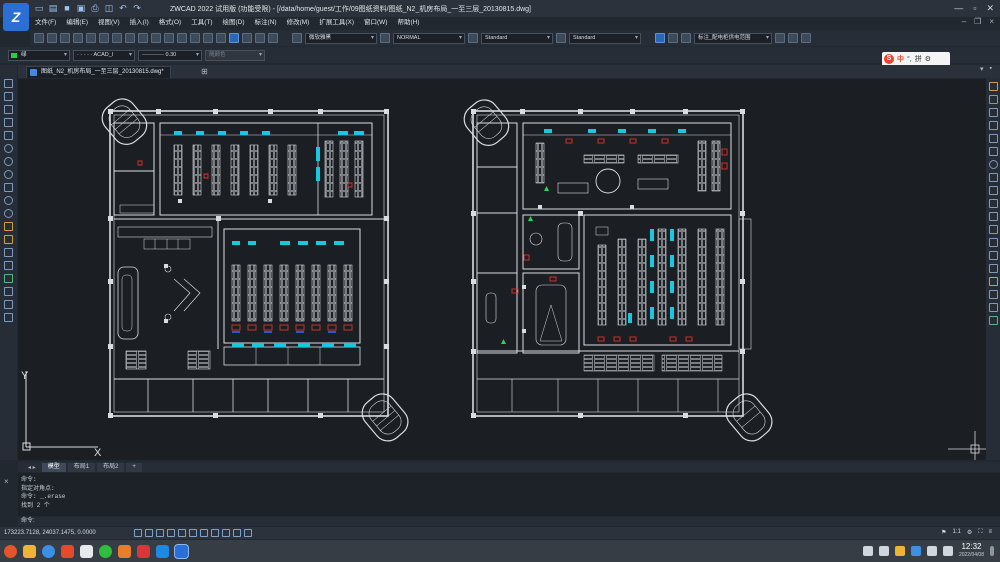 This screenshot has height=562, width=1000. What do you see at coordinates (137, 8) in the screenshot?
I see `redo-icon: ↷` at bounding box center [137, 8].